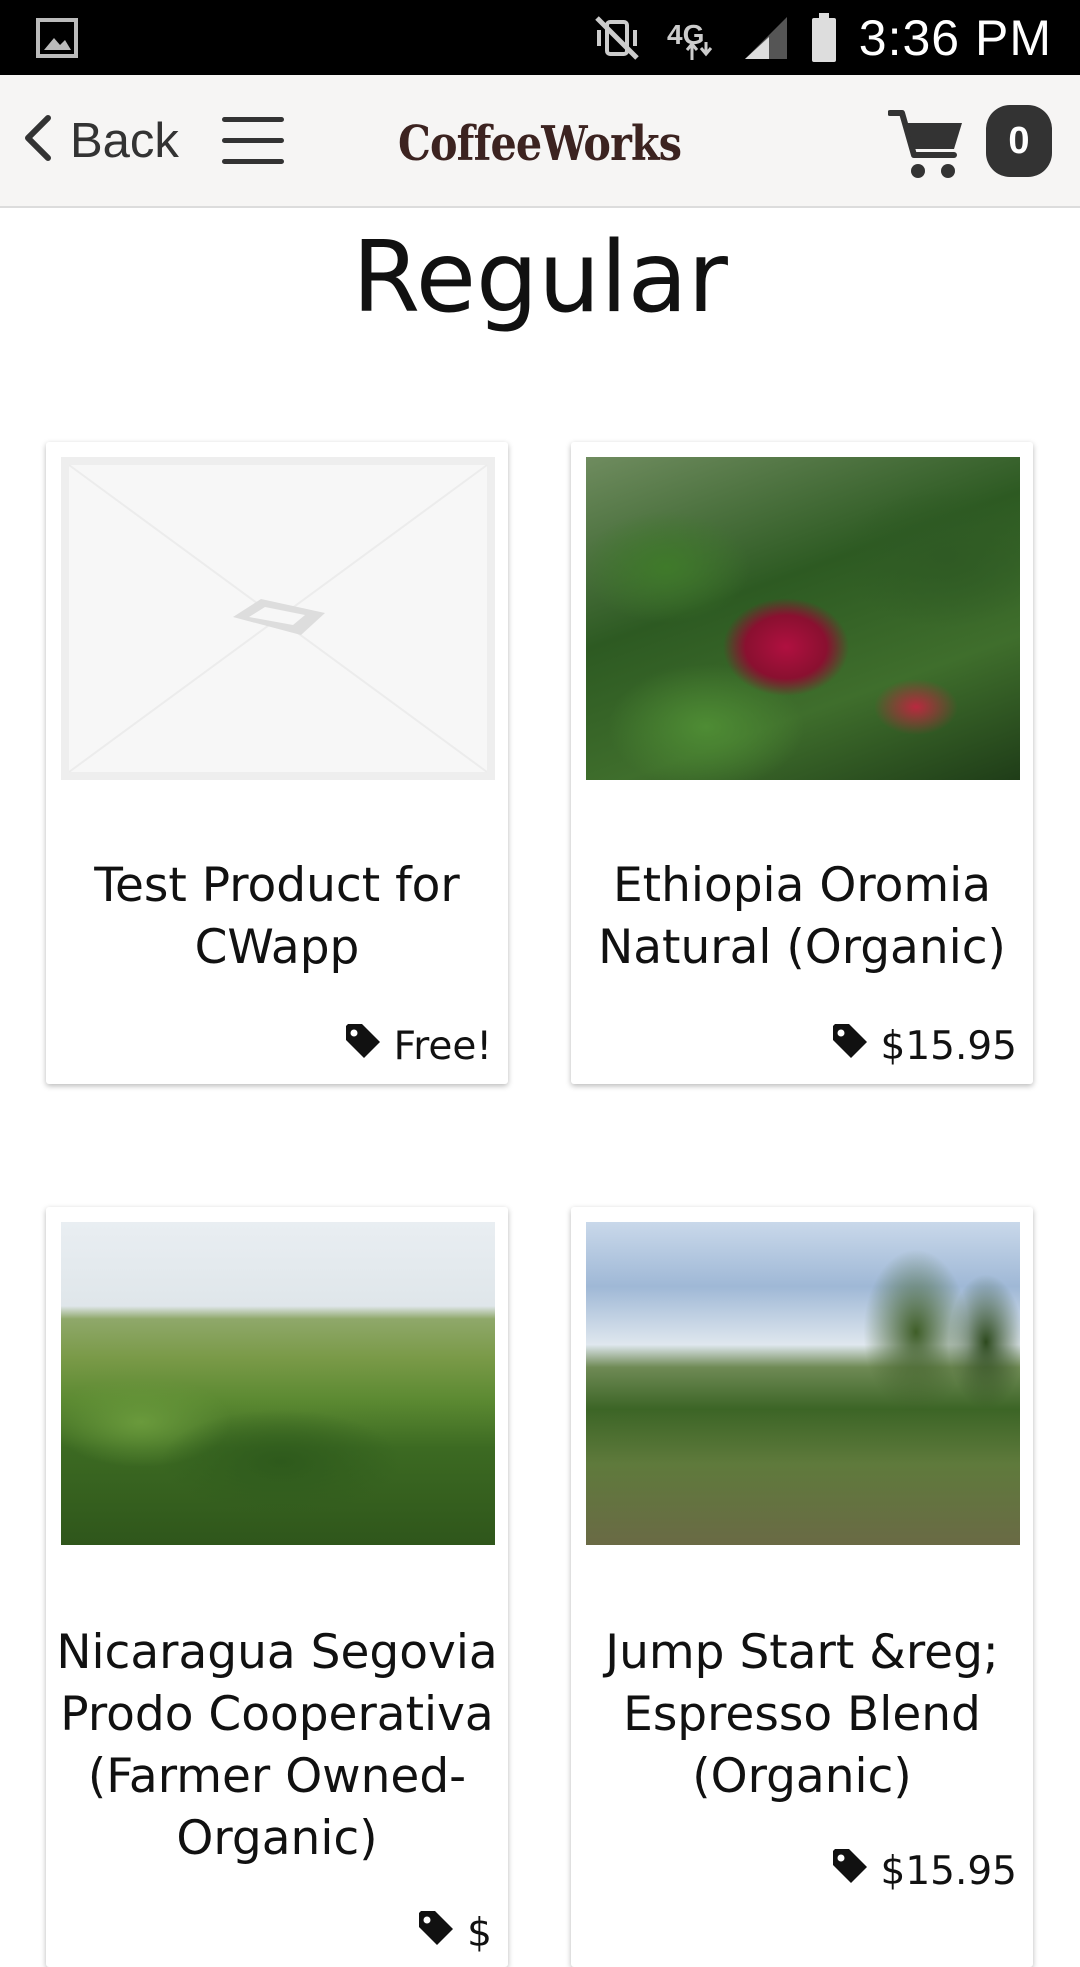  I want to click on price-value: Free!, so click(442, 1046).